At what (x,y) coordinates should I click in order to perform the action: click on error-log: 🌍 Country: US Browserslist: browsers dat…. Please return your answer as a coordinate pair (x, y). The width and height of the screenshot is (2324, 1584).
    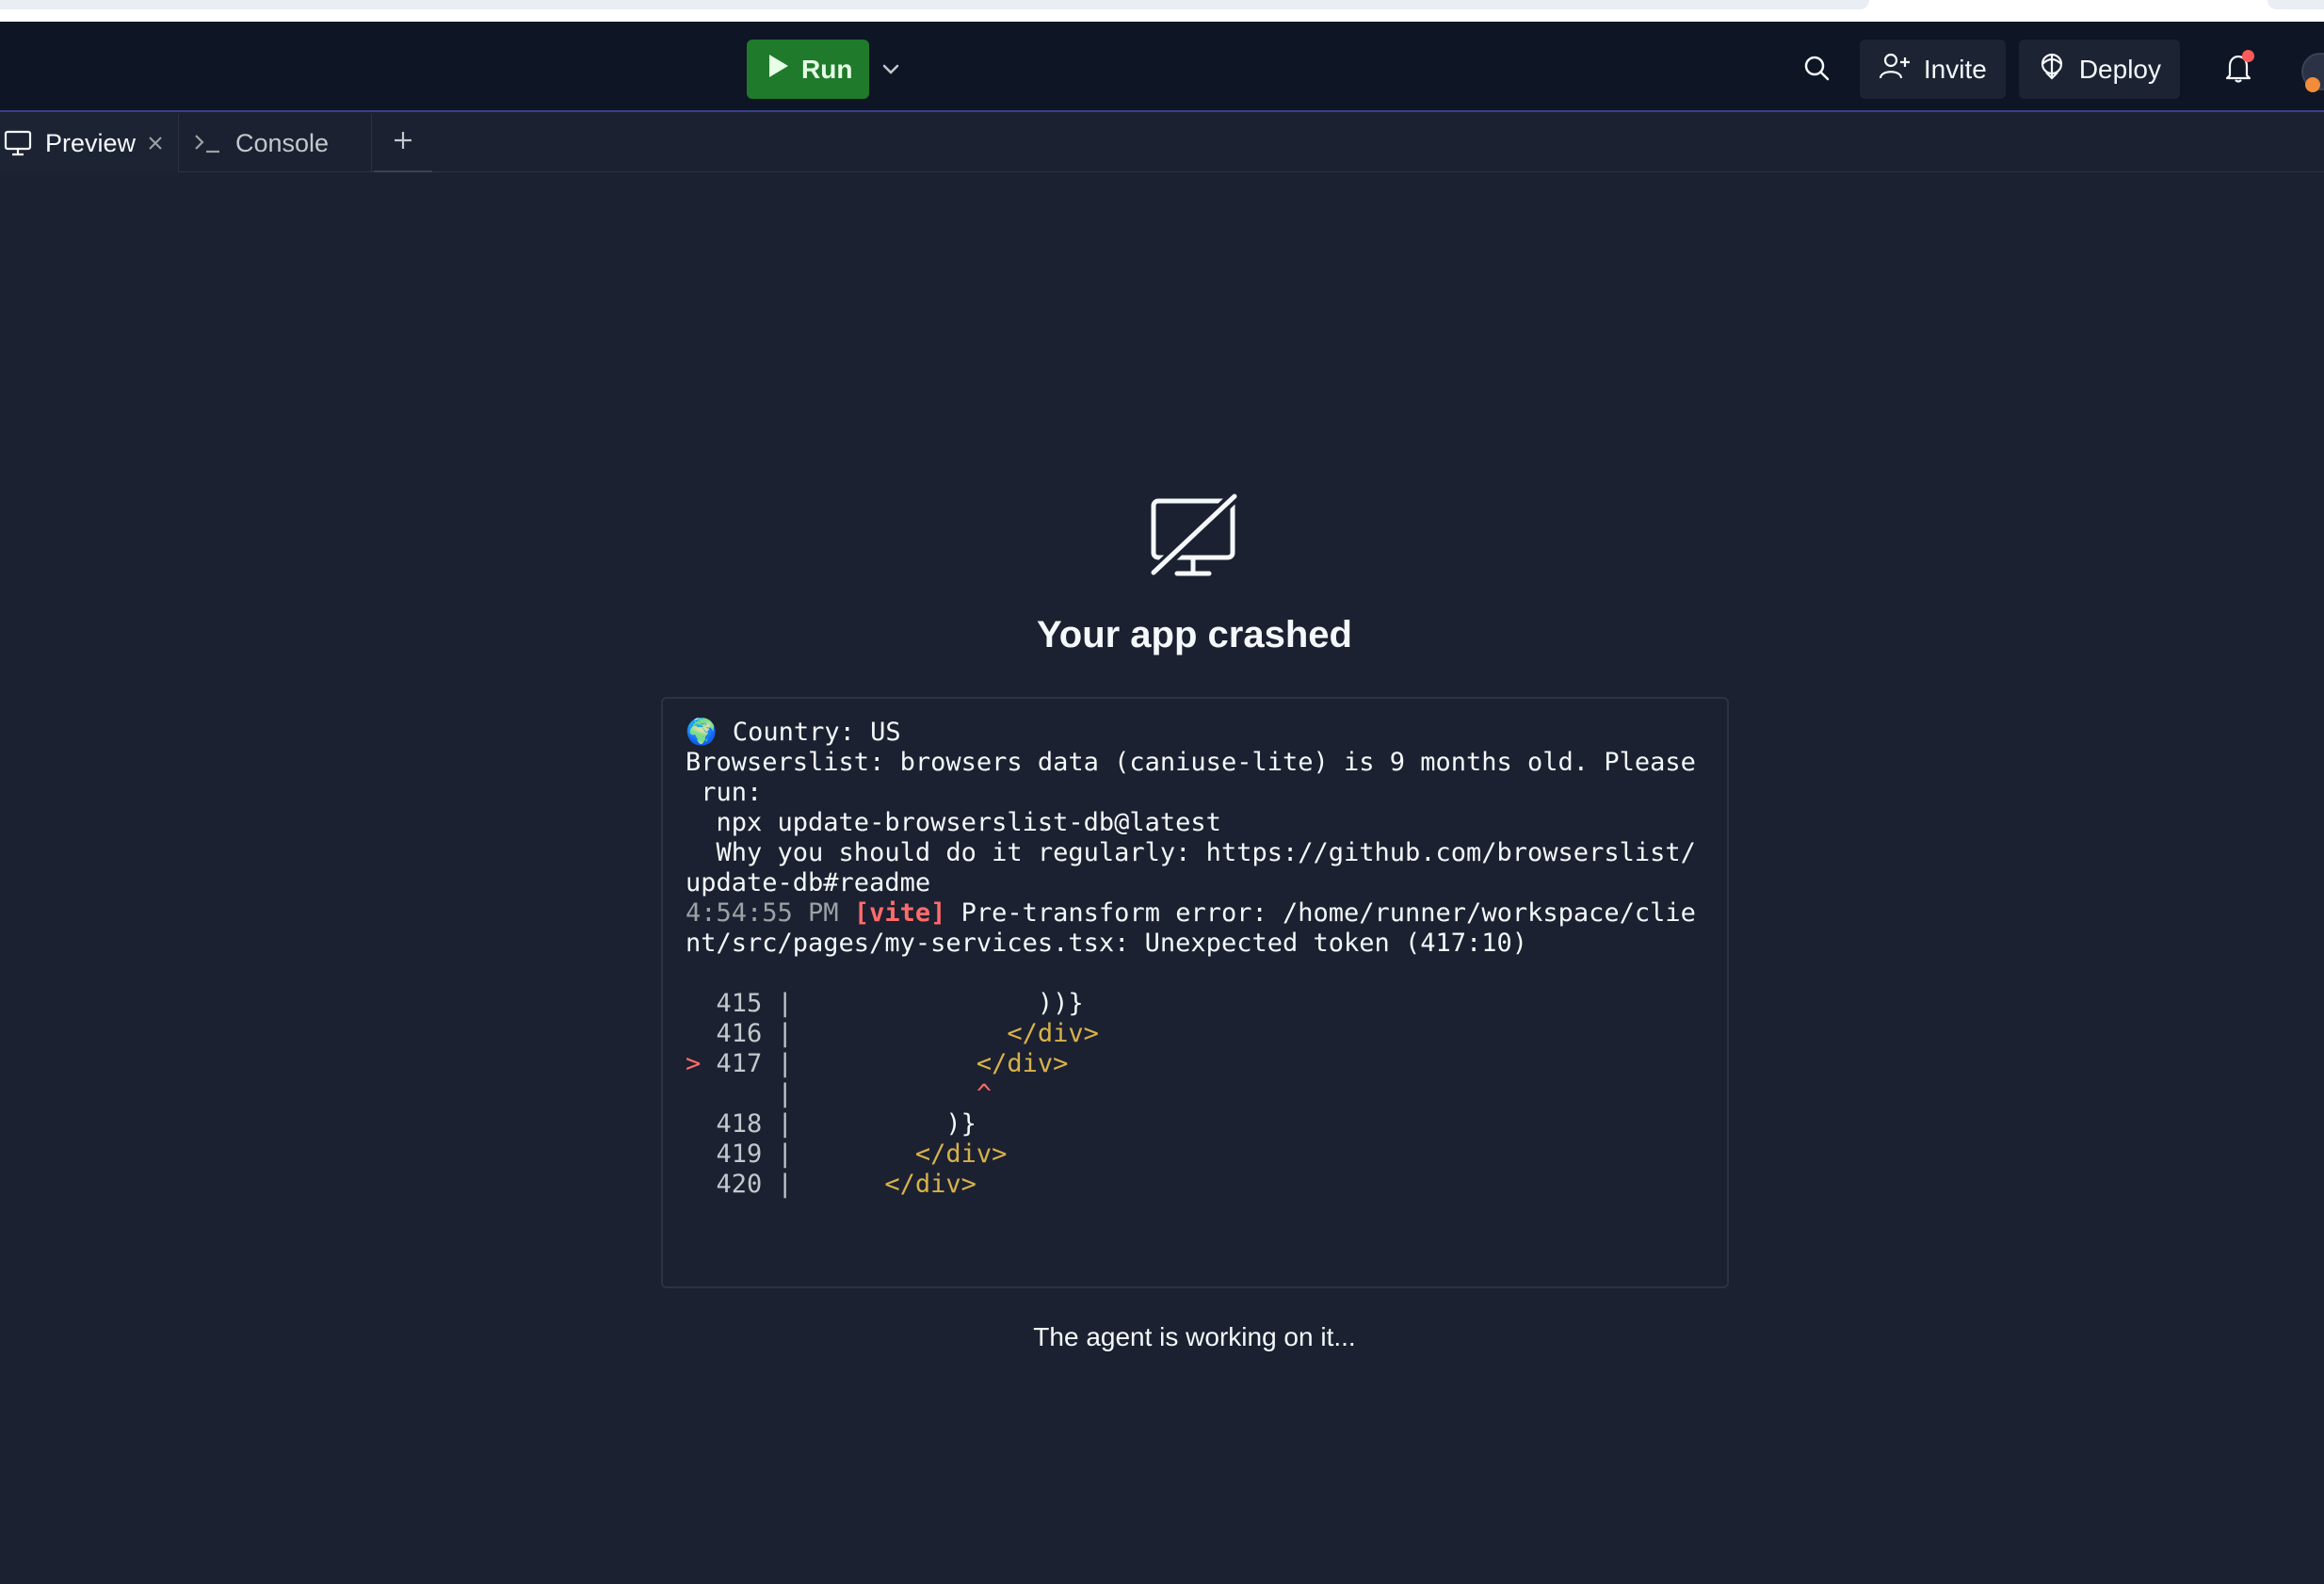
    Looking at the image, I should click on (1191, 959).